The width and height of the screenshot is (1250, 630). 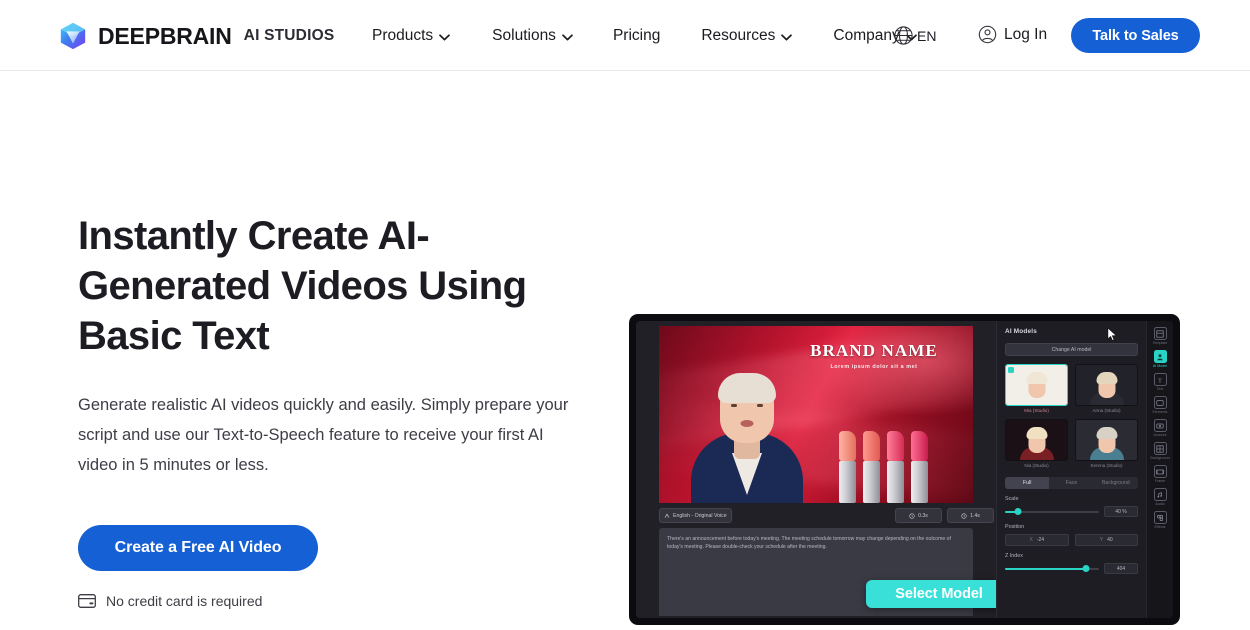 What do you see at coordinates (1160, 481) in the screenshot?
I see `toolbar-label: Frame` at bounding box center [1160, 481].